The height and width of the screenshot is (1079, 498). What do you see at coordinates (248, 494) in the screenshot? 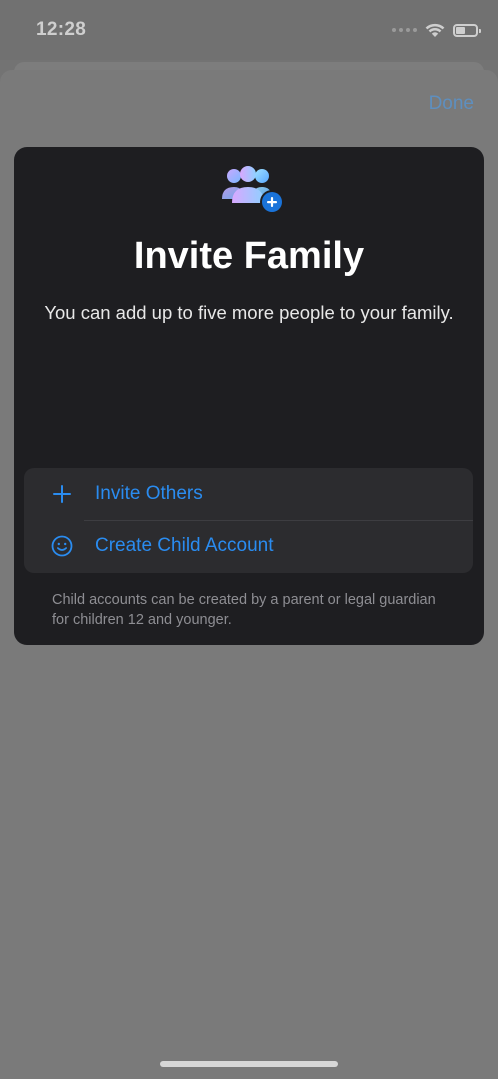
I see `invite-others-button: Invite Others` at bounding box center [248, 494].